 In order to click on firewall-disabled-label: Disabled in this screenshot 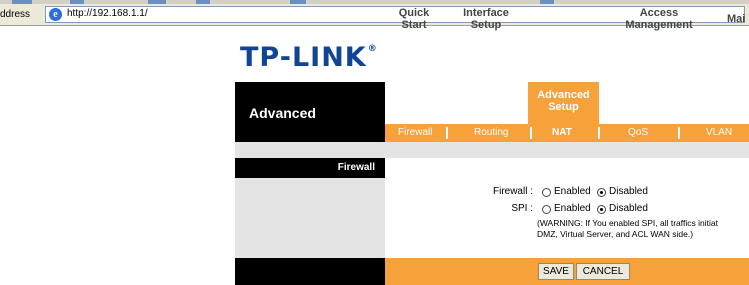, I will do `click(628, 191)`.